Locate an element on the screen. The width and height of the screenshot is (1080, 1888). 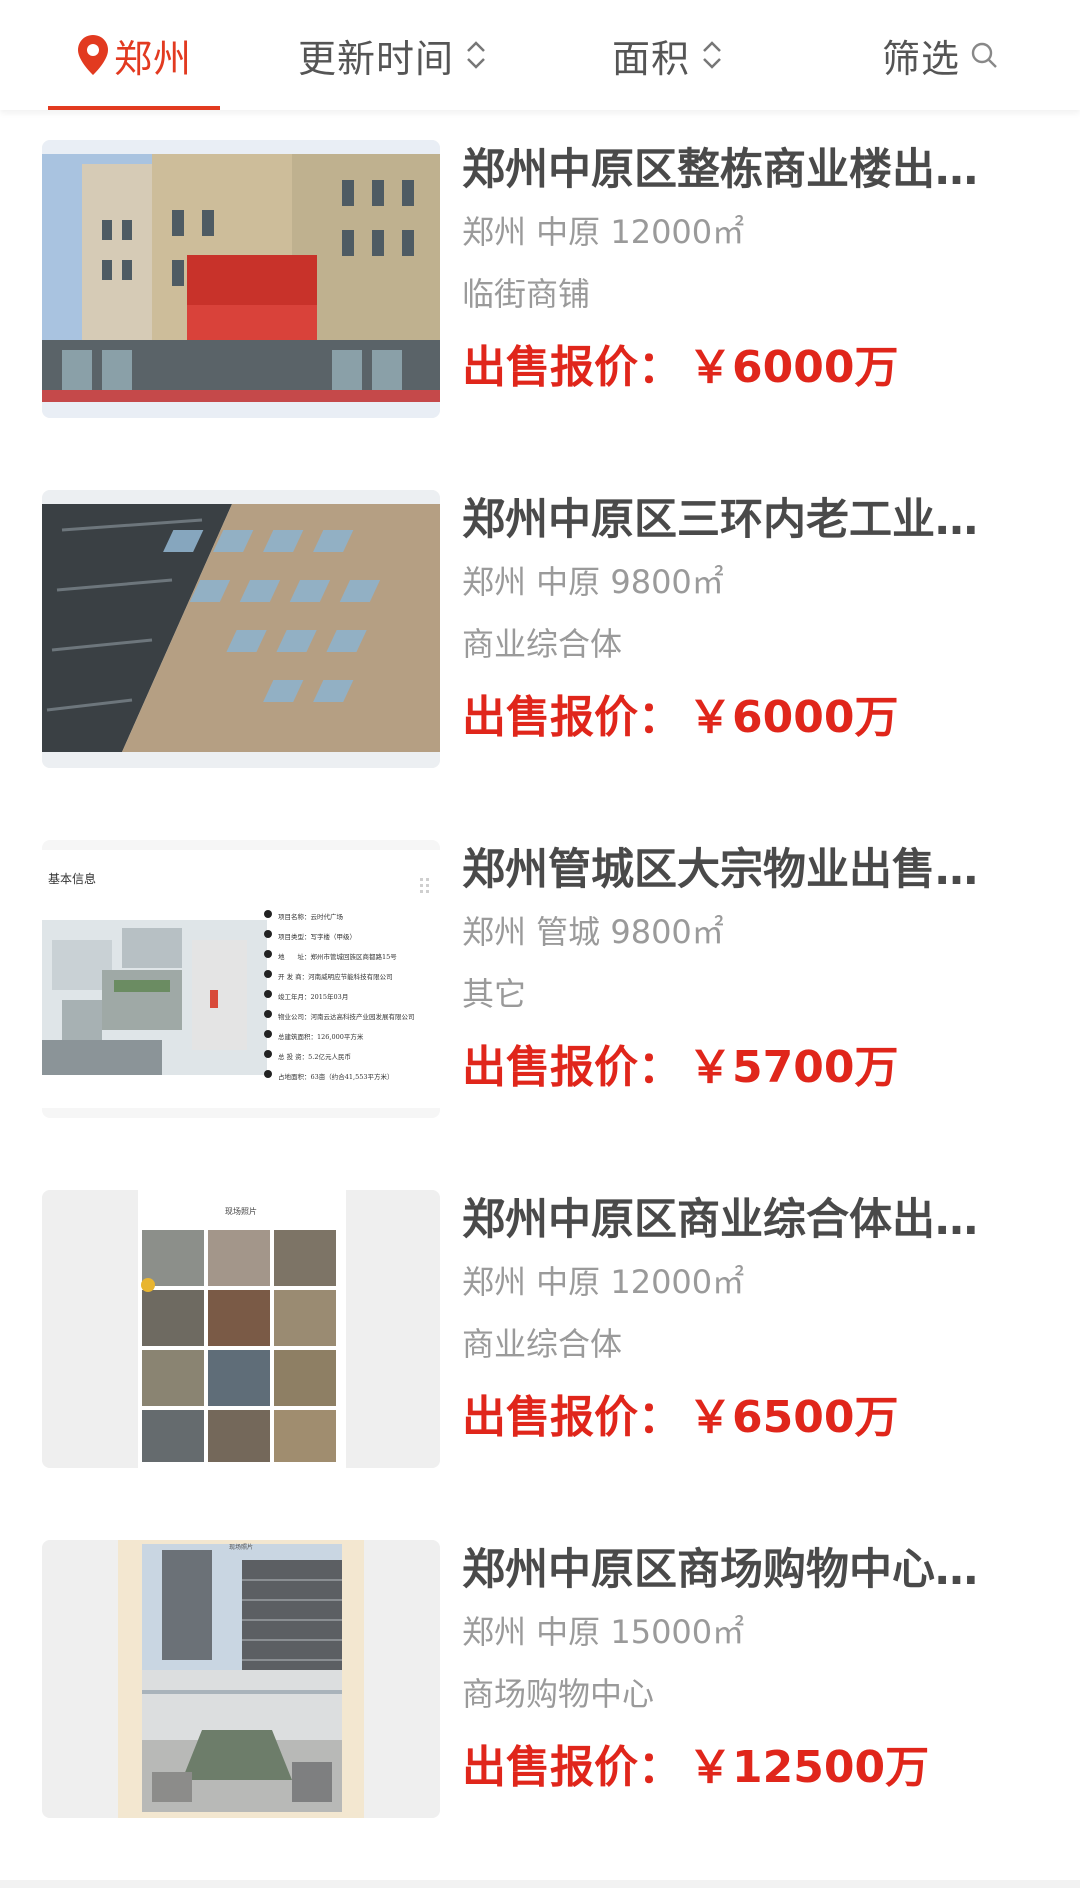
filter-label: 筛选 is located at coordinates (921, 58).